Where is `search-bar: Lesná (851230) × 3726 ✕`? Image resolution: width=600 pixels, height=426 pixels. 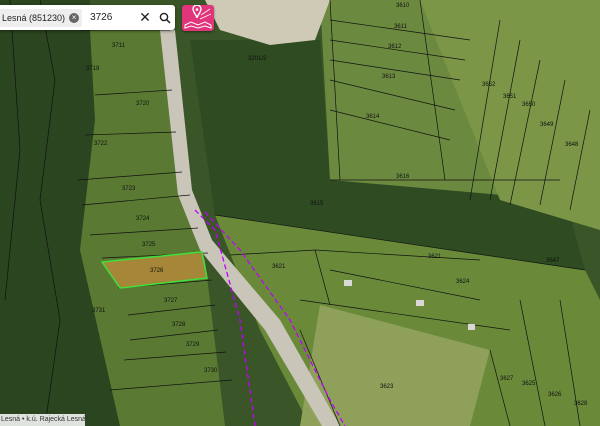
search-bar: Lesná (851230) × 3726 ✕ is located at coordinates (87, 17).